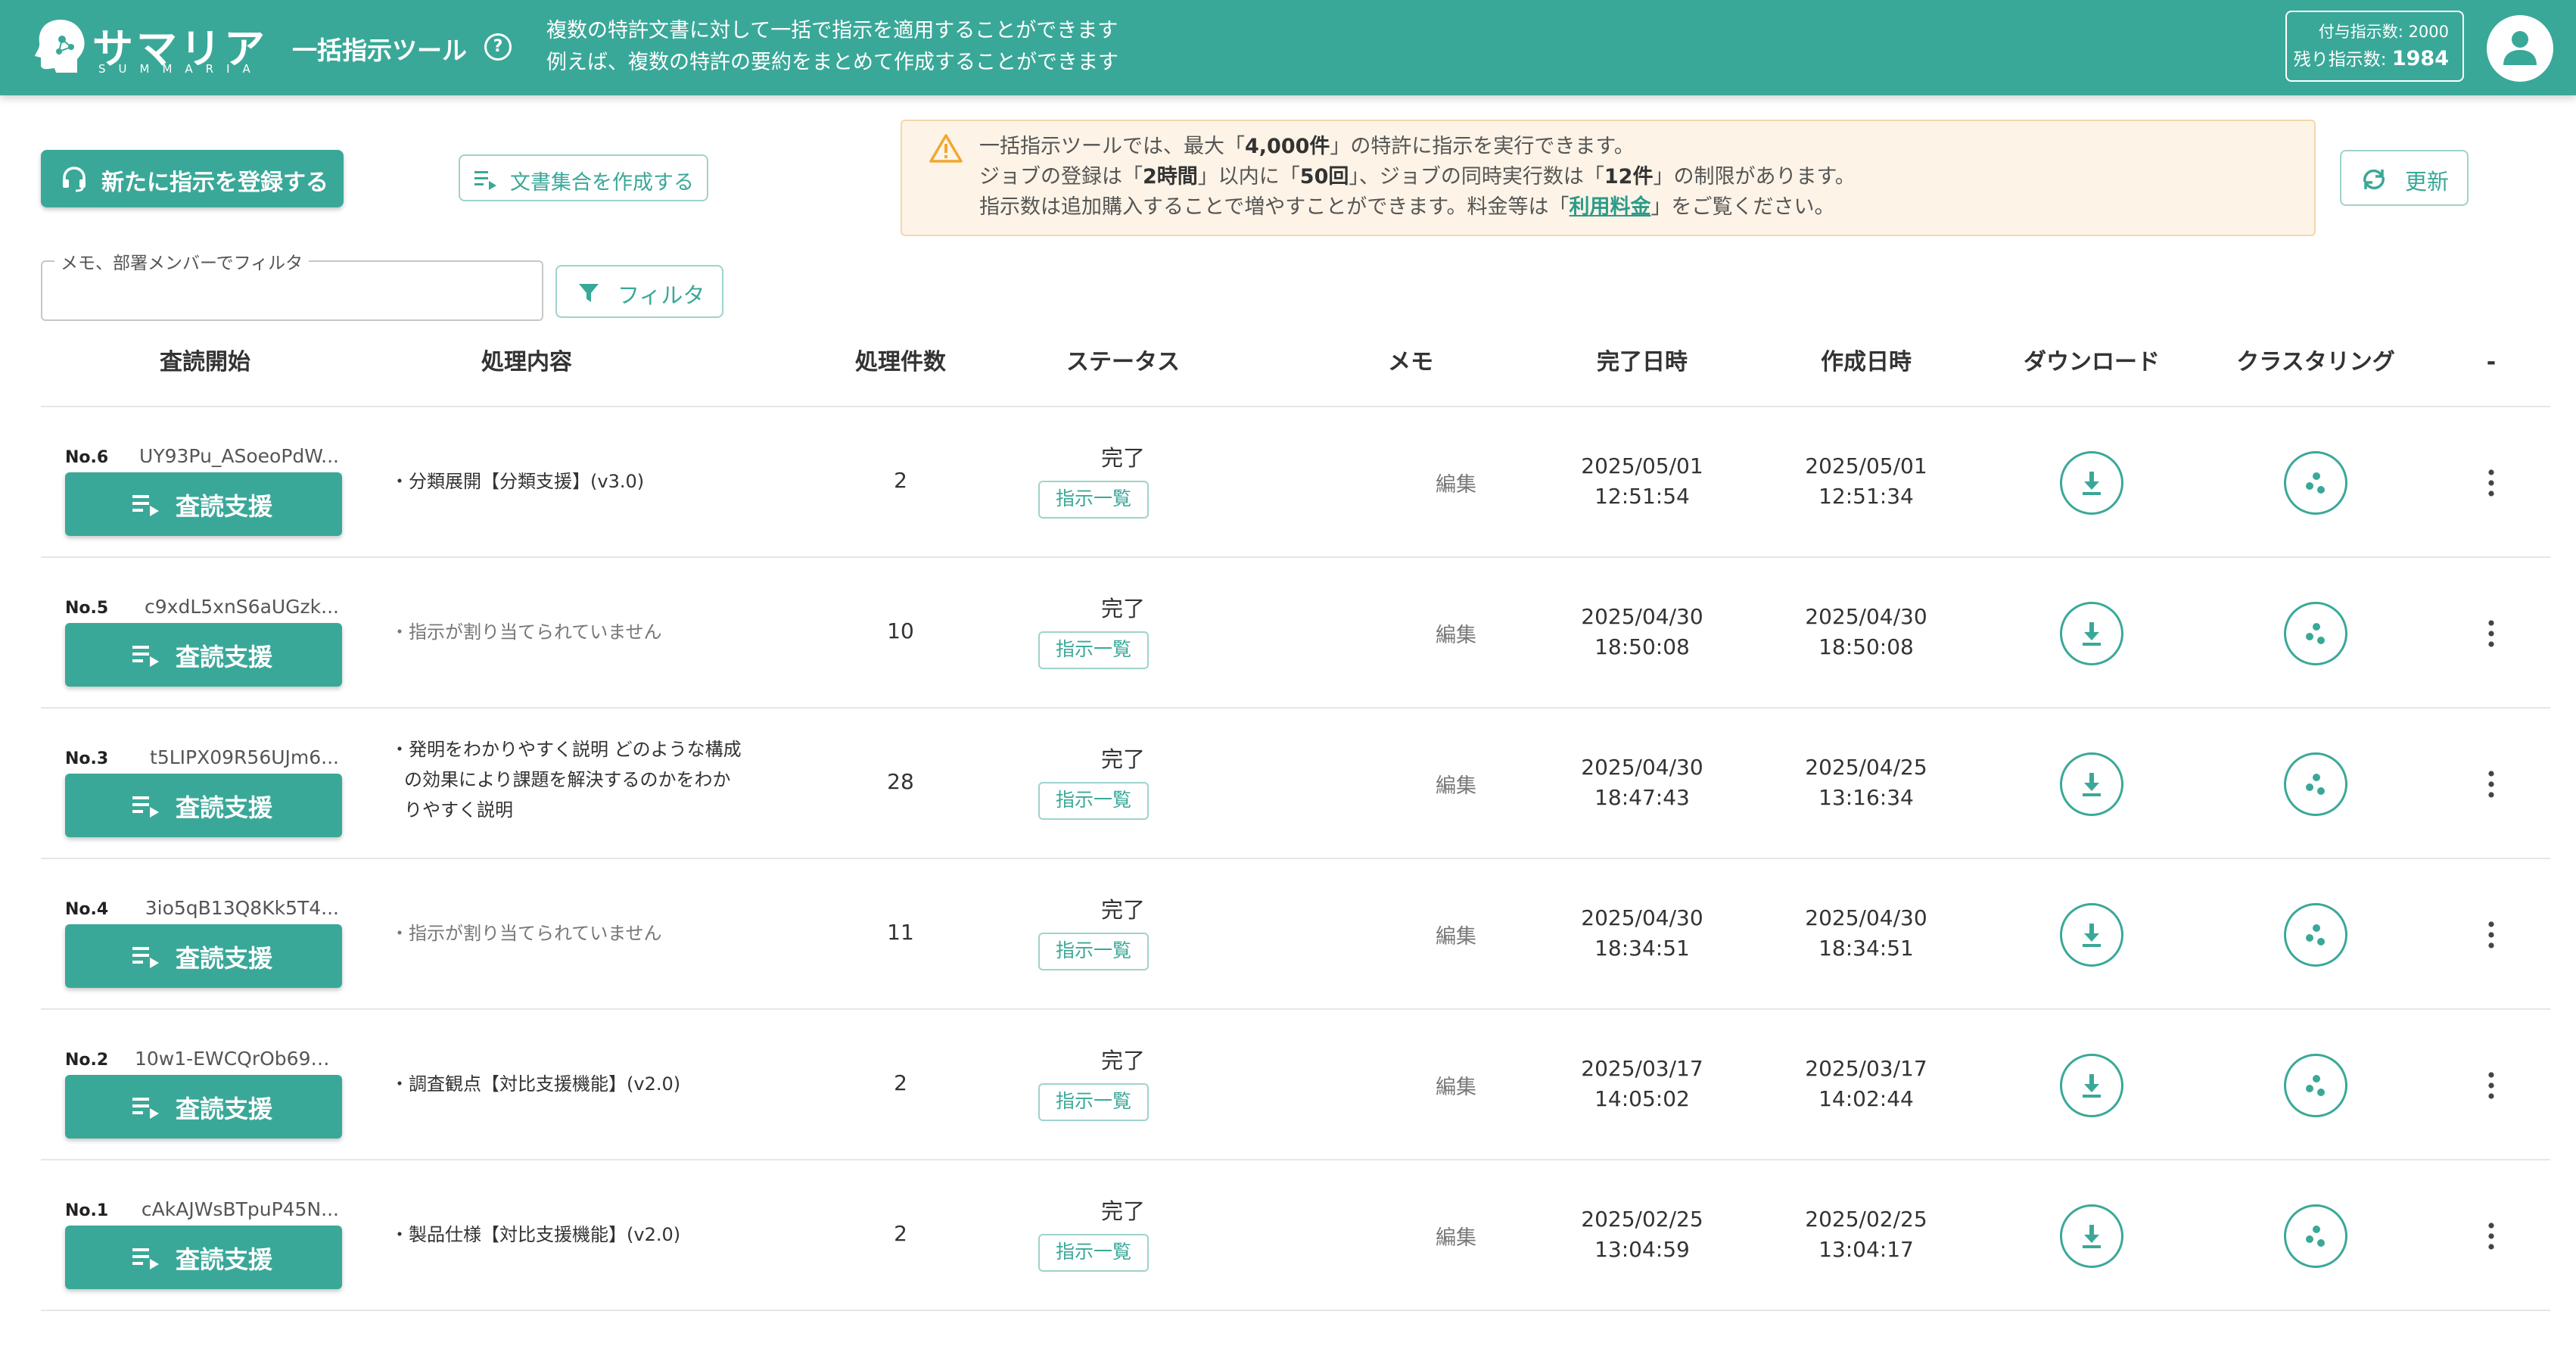 The width and height of the screenshot is (2576, 1355). Describe the element at coordinates (1642, 362) in the screenshot. I see `header-done-at: 完了日時` at that location.